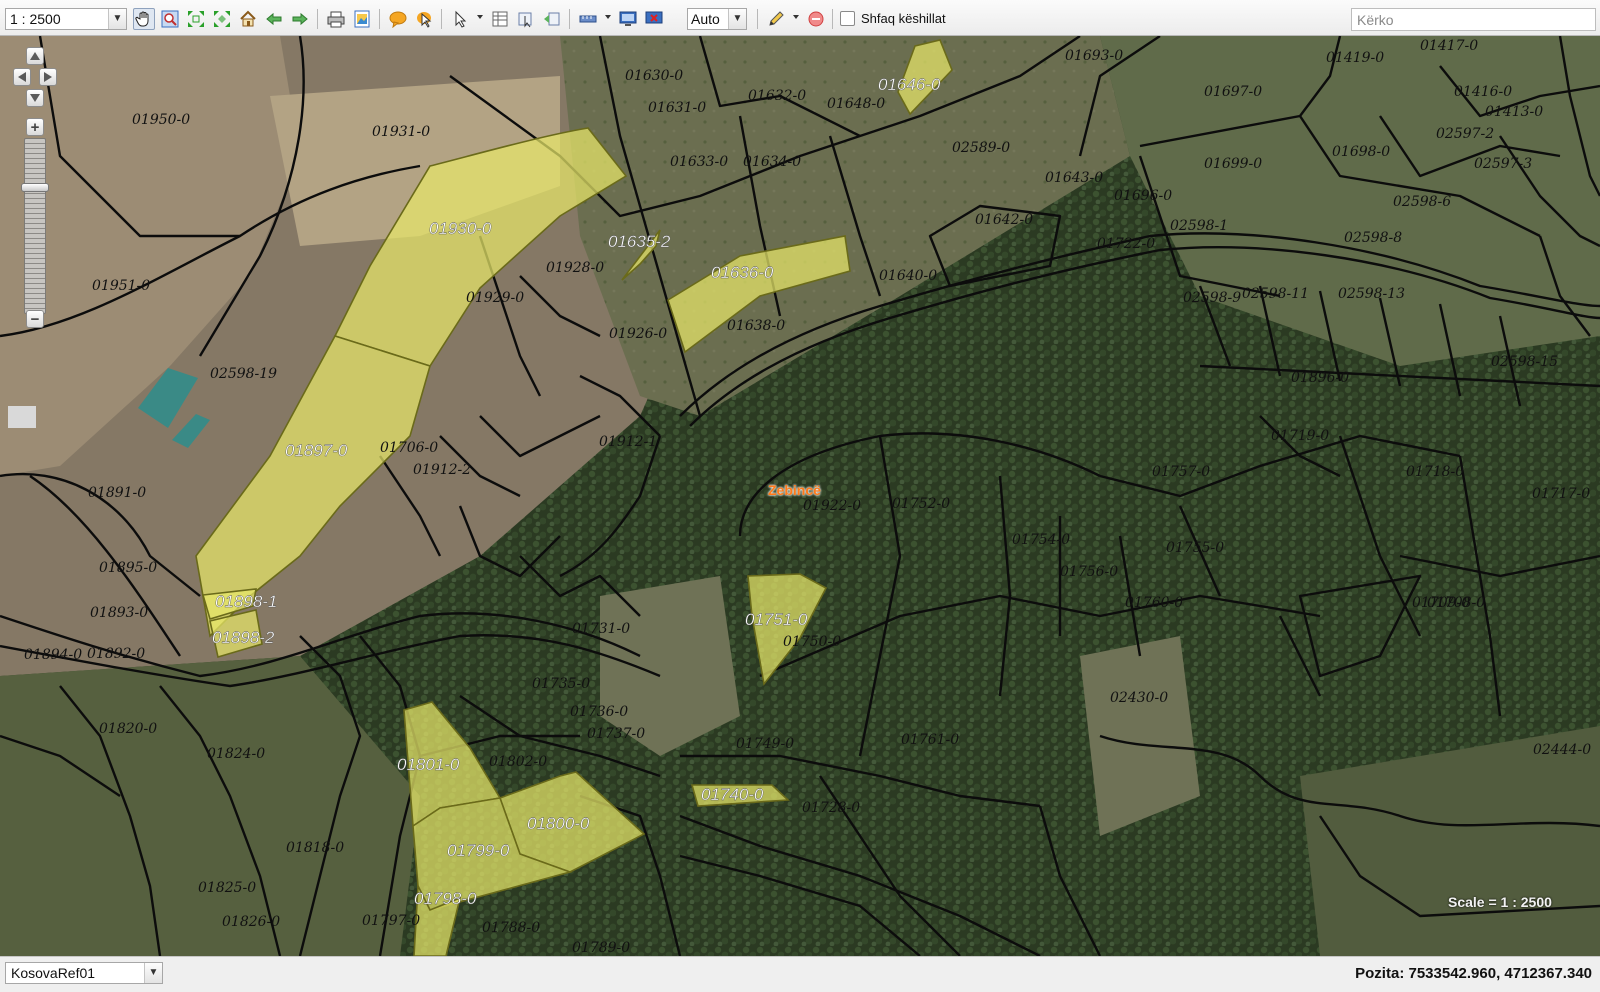 This screenshot has width=1600, height=992. I want to click on toolbar-separator, so click(832, 19).